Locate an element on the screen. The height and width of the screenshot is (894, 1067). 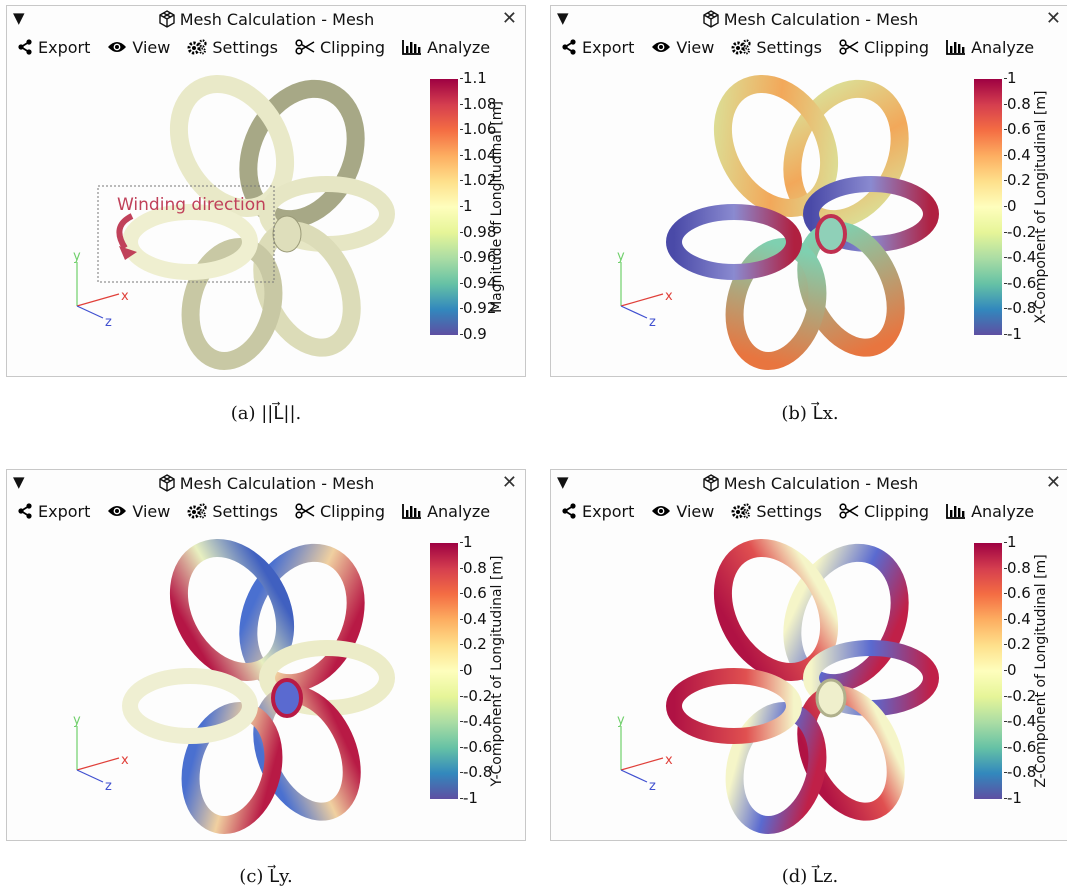
colorbar-title: Z-Component of Longitudinal [m] is located at coordinates (1041, 671).